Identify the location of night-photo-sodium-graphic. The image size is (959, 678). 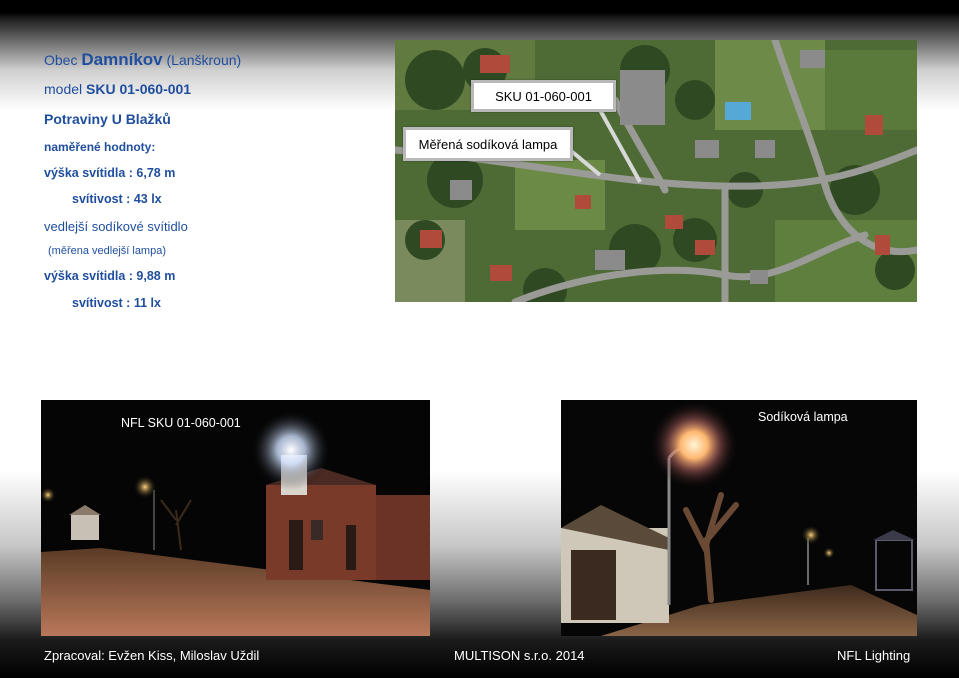
(739, 518).